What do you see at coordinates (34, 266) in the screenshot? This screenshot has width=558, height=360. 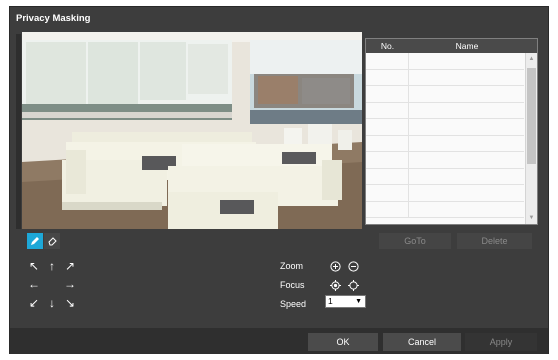 I see `pan-up-left-arrow-icon: ↖` at bounding box center [34, 266].